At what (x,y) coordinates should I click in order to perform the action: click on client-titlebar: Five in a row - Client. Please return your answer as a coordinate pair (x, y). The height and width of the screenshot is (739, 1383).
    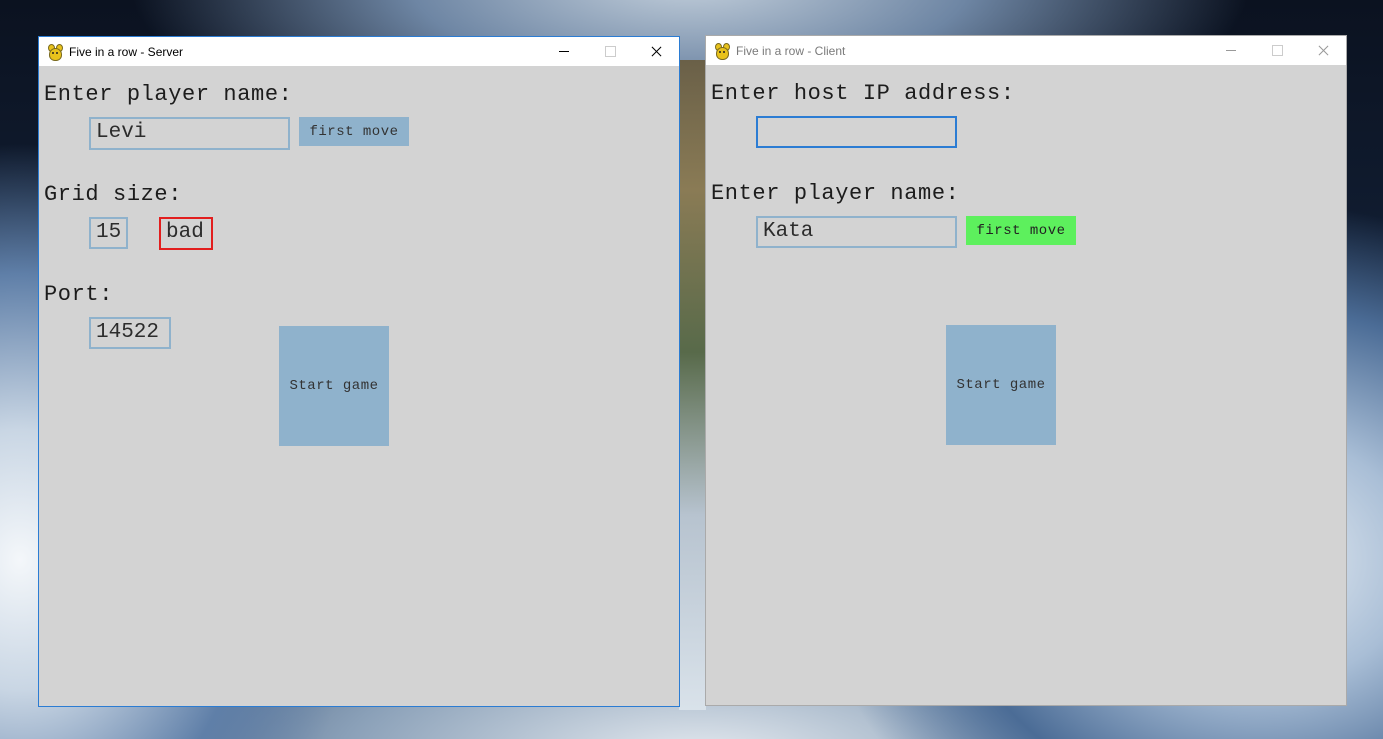
    Looking at the image, I should click on (1026, 50).